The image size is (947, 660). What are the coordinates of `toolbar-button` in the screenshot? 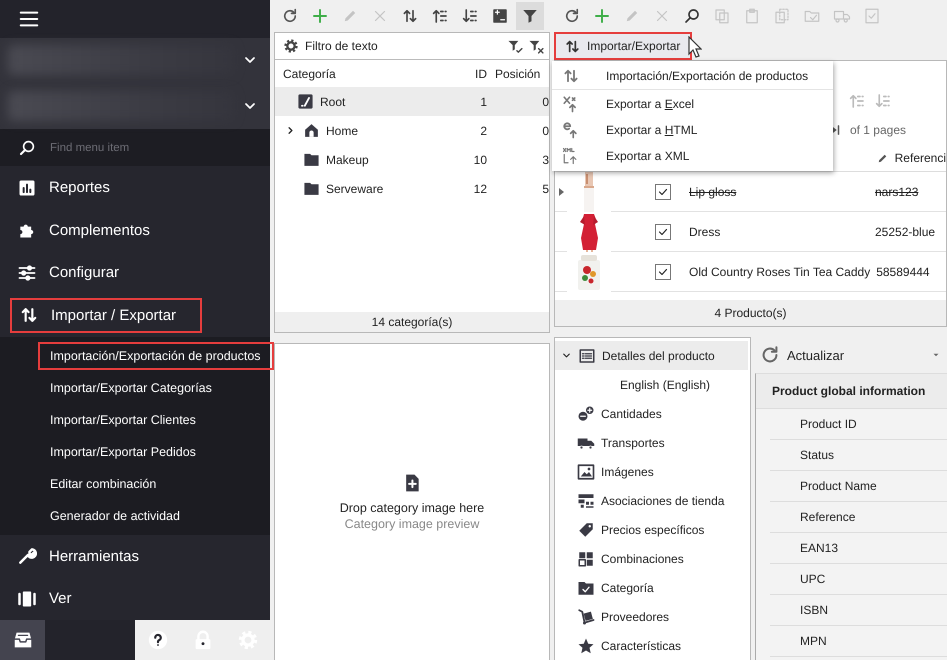 It's located at (530, 16).